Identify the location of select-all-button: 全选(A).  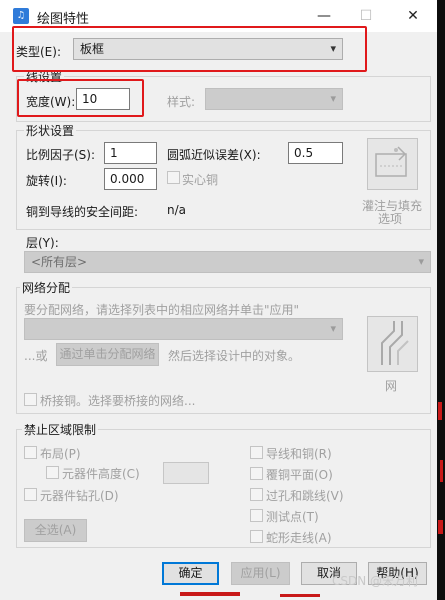
(55, 530).